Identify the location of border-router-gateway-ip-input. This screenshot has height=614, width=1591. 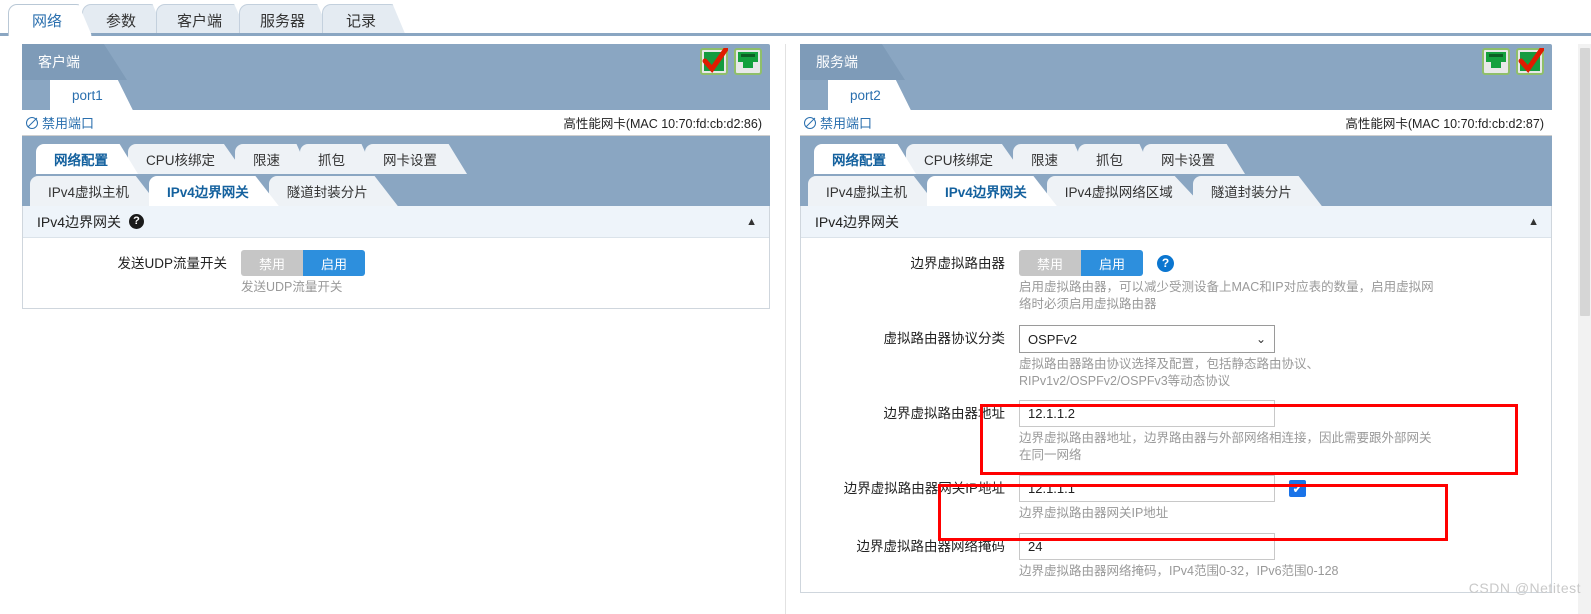
(1147, 488).